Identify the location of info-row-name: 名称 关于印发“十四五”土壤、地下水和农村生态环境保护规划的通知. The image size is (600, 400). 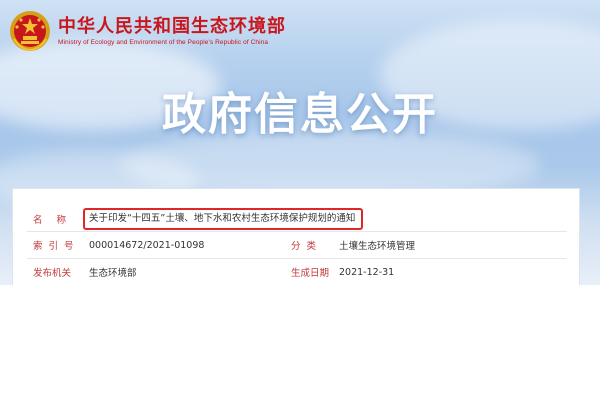
(297, 219).